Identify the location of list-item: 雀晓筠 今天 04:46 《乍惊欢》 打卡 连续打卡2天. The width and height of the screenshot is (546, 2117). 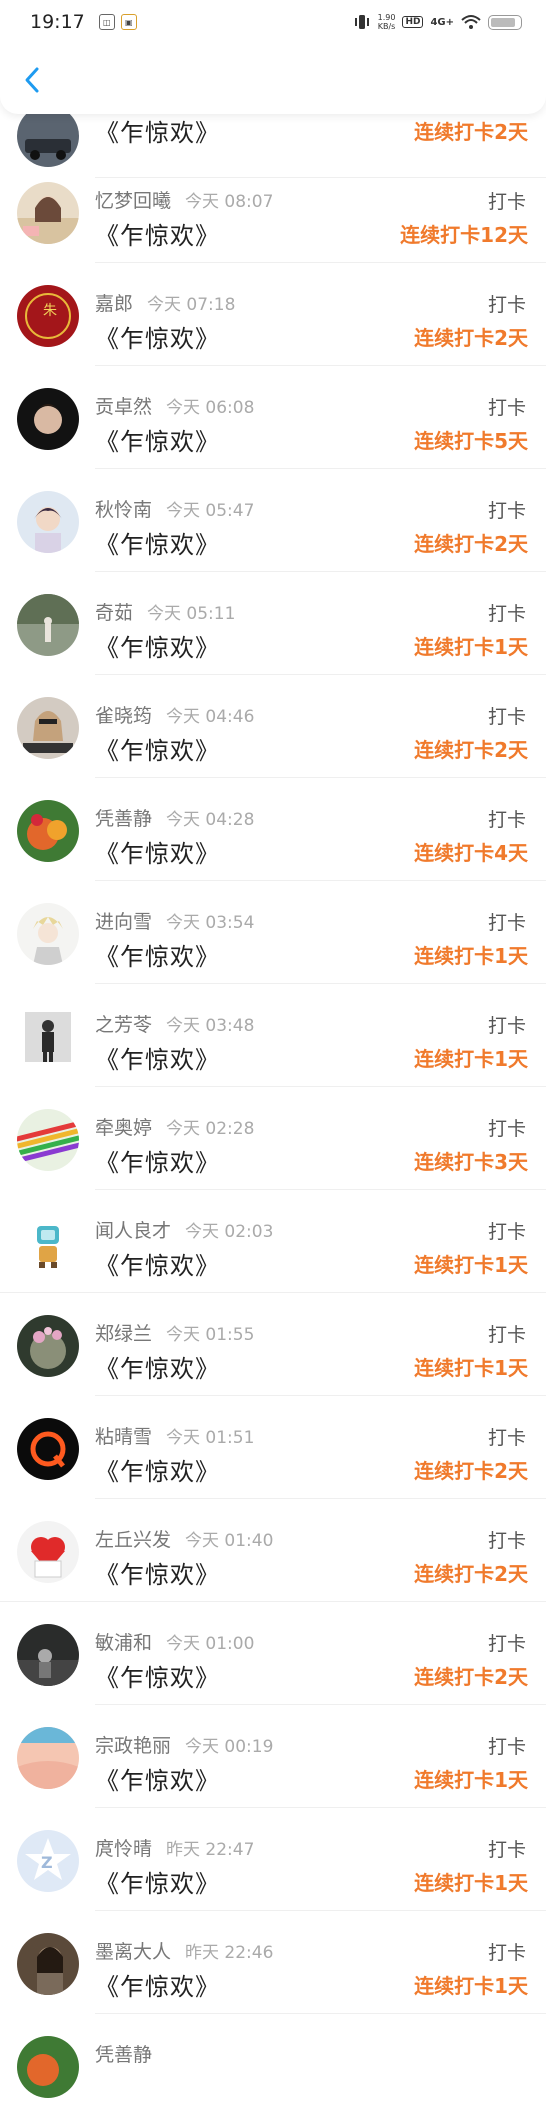
(273, 726).